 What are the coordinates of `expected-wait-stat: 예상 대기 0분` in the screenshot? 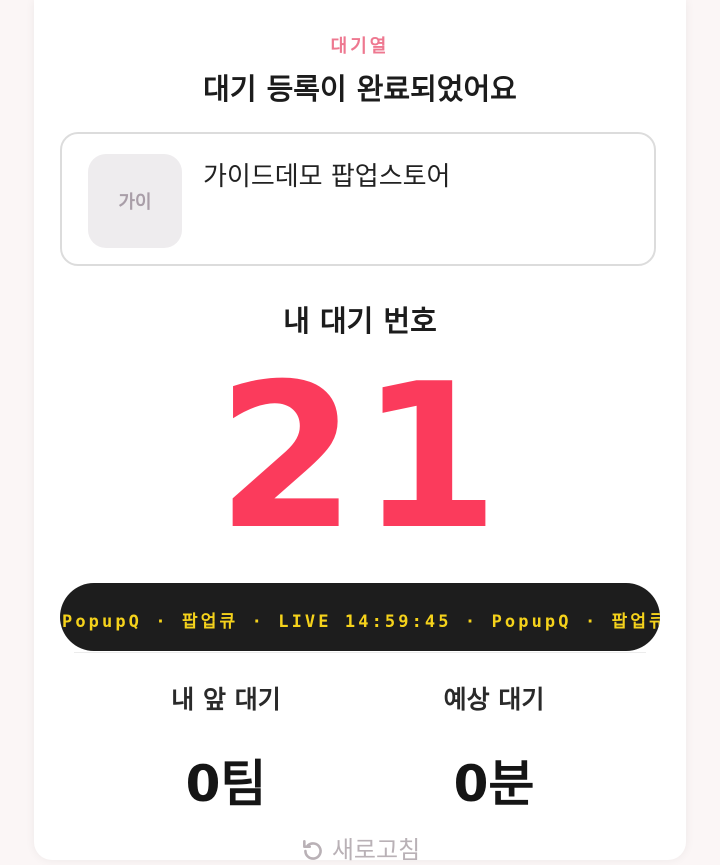 It's located at (494, 748).